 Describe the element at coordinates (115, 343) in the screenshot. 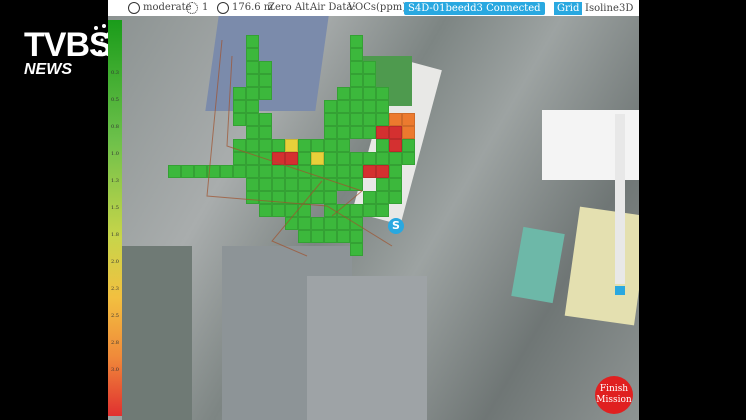

I see `legend-tick-label: 2.8` at that location.